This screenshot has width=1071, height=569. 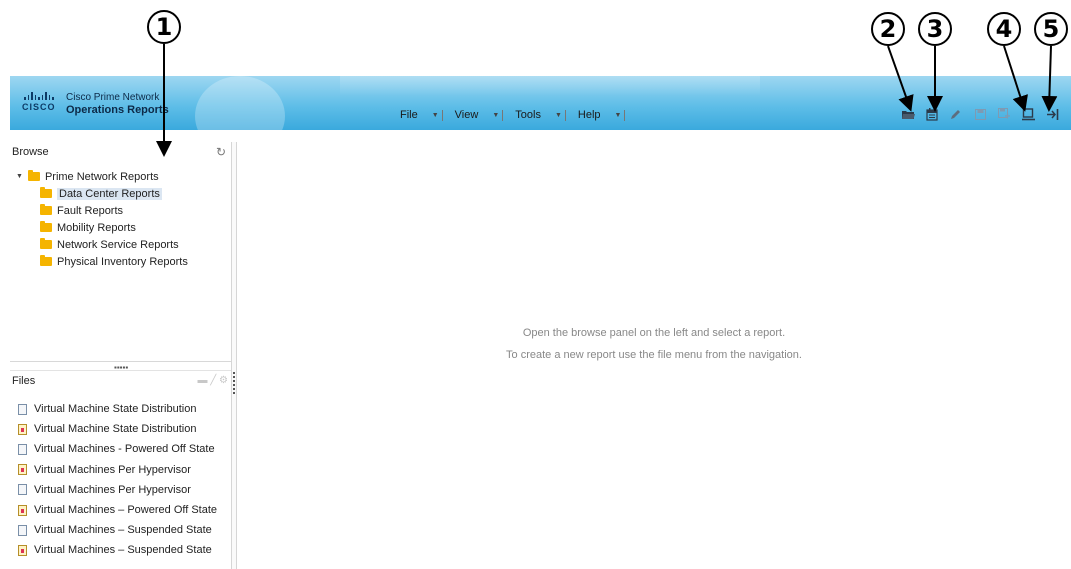 I want to click on callout-2: 2, so click(x=888, y=29).